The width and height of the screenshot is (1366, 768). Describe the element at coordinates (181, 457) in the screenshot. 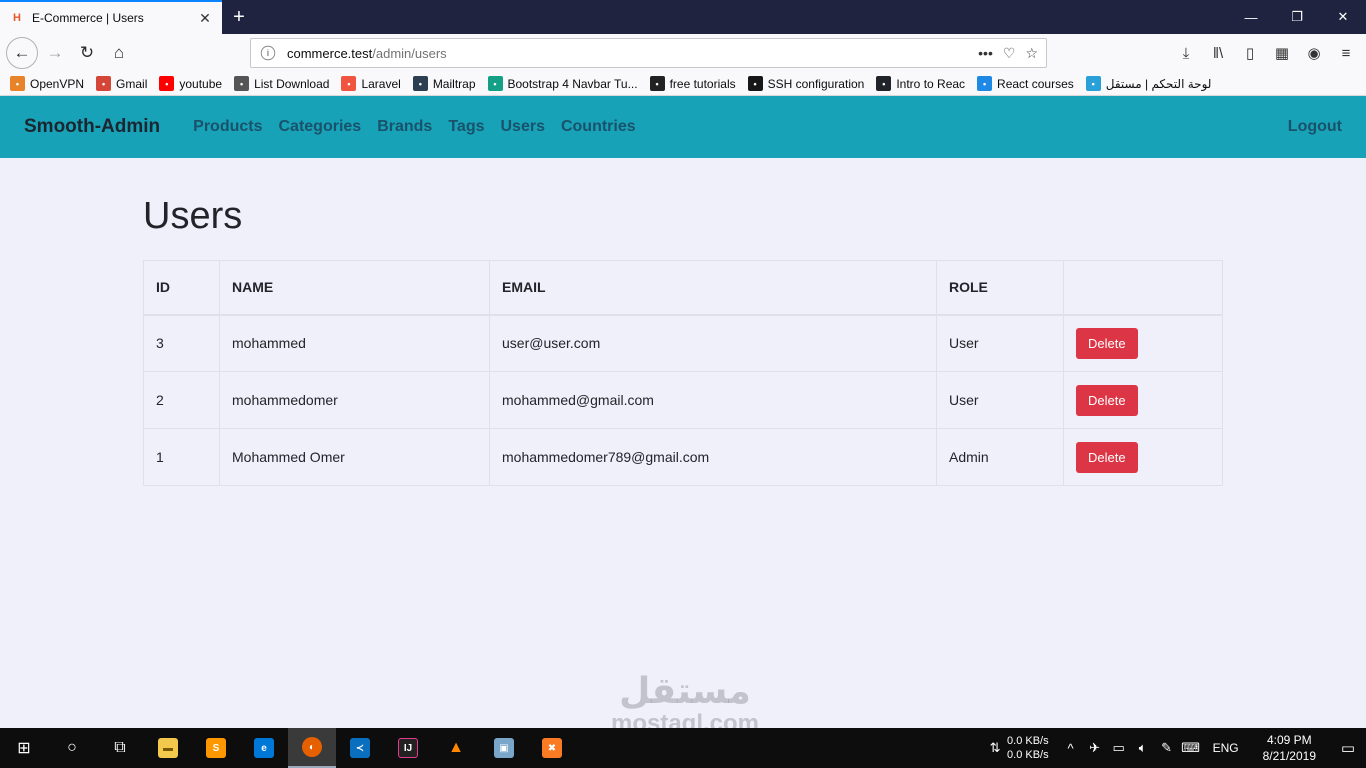

I see `cell-id: 1` at that location.